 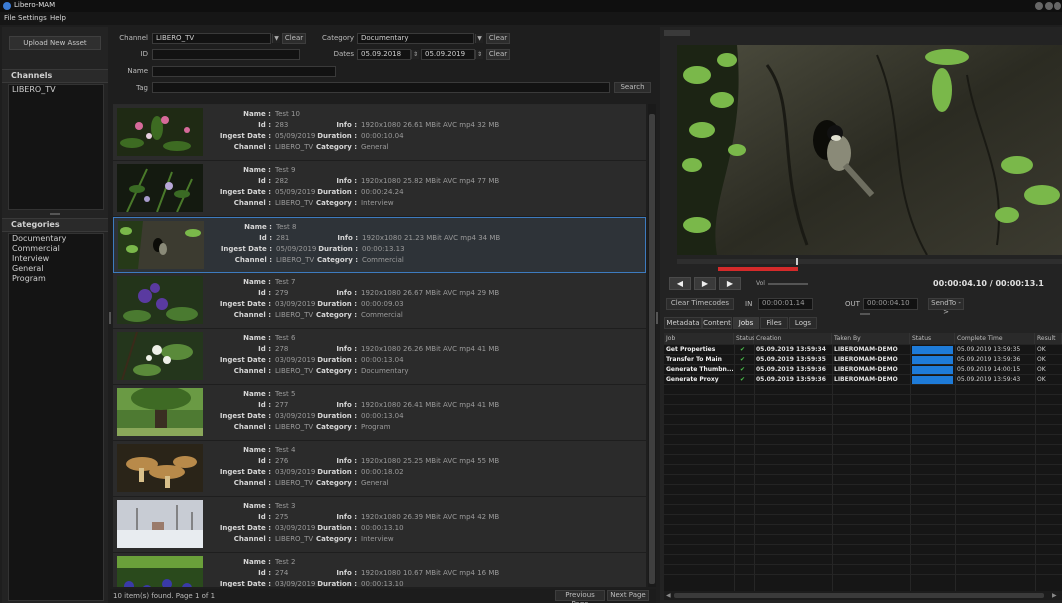 What do you see at coordinates (700, 304) in the screenshot?
I see `clear-timecodes-button: Clear Timecodes` at bounding box center [700, 304].